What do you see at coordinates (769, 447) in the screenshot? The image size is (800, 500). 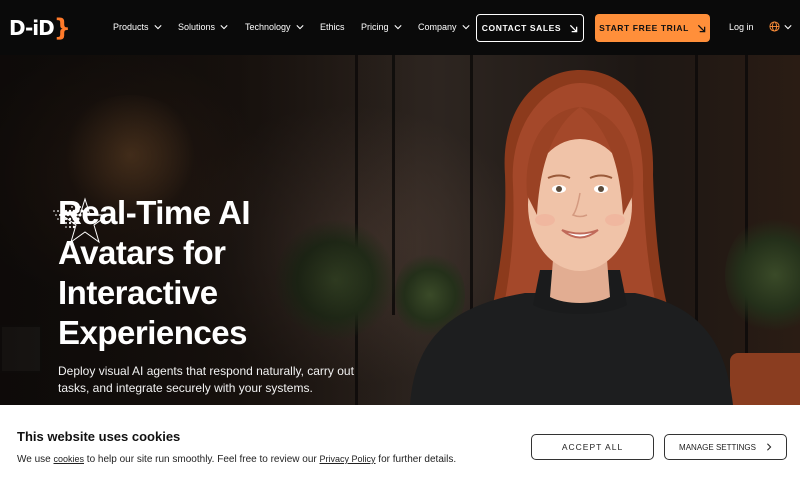 I see `chevron-right-icon` at bounding box center [769, 447].